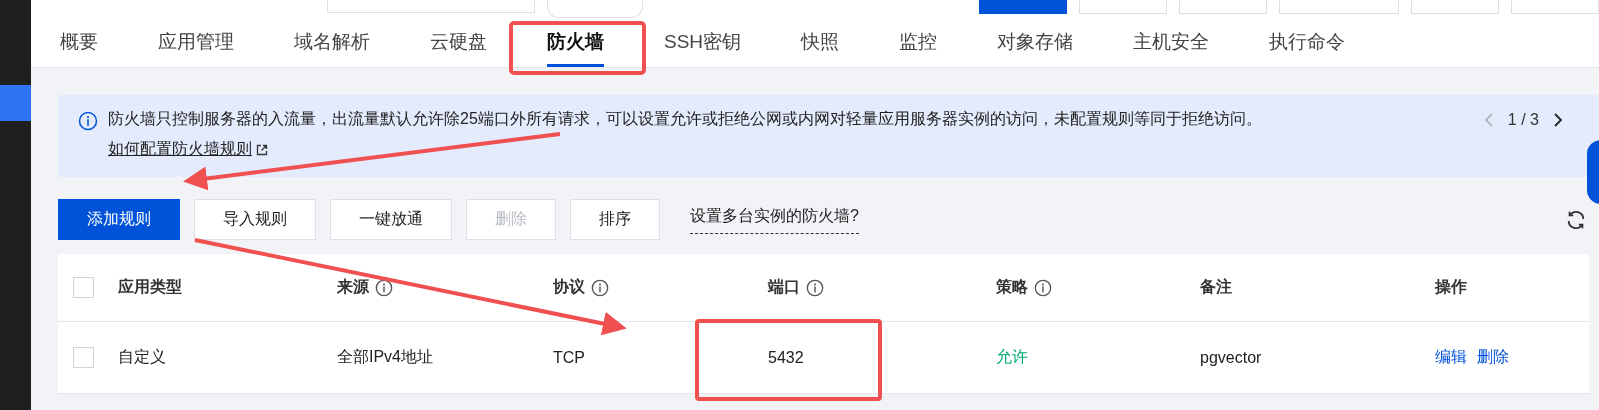 Image resolution: width=1599 pixels, height=410 pixels. Describe the element at coordinates (615, 219) in the screenshot. I see `toolbar-button: 排序` at that location.